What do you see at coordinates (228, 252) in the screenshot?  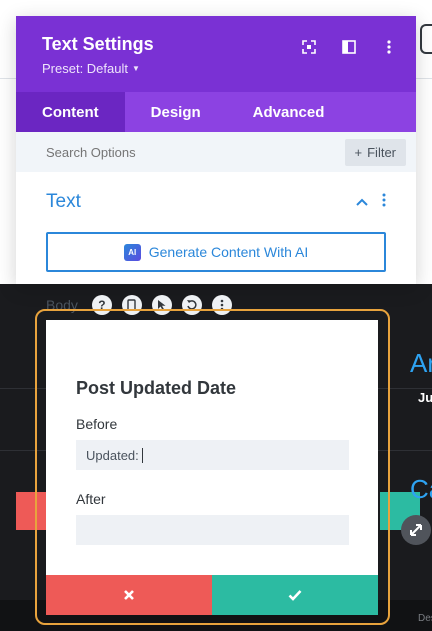 I see `generate-ai-label: Generate Content With AI` at bounding box center [228, 252].